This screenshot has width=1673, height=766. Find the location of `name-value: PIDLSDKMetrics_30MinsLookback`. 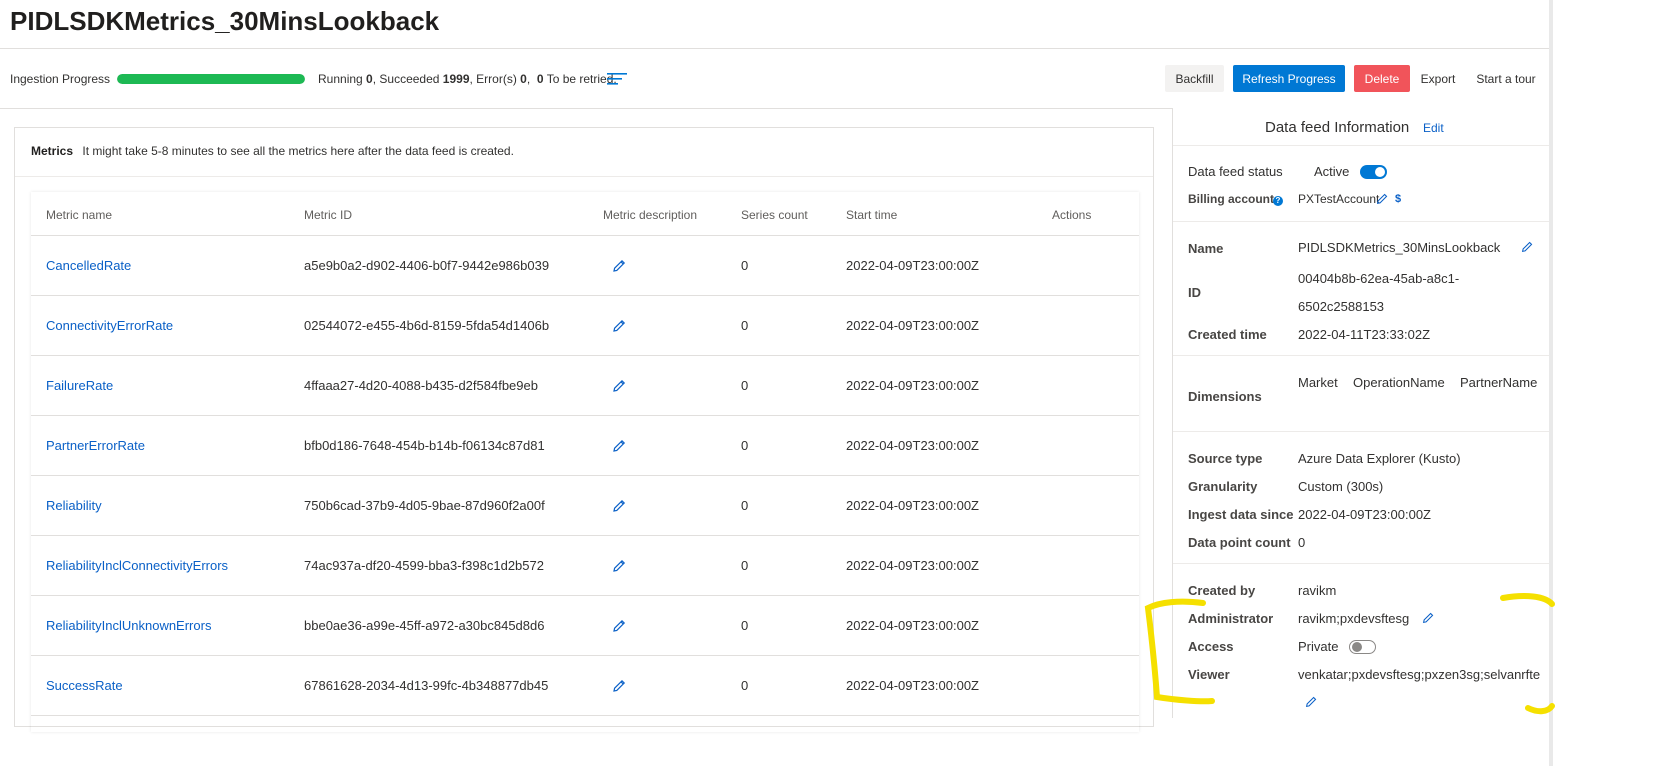

name-value: PIDLSDKMetrics_30MinsLookback is located at coordinates (1399, 247).